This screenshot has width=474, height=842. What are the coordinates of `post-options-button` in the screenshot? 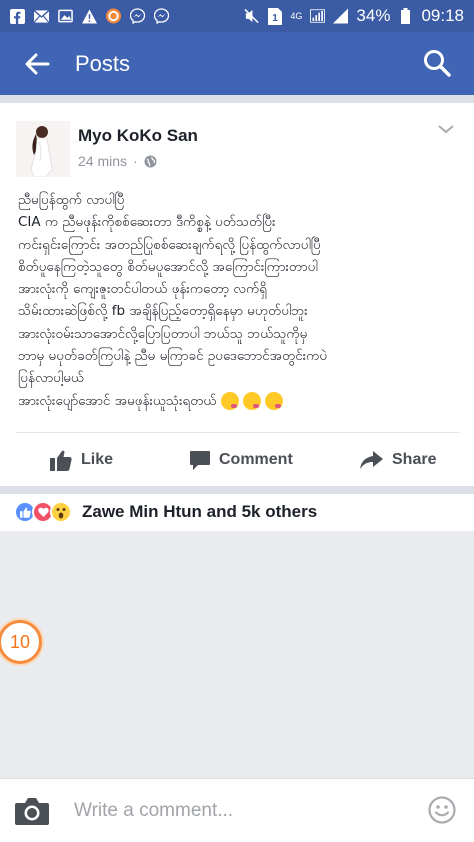 It's located at (446, 129).